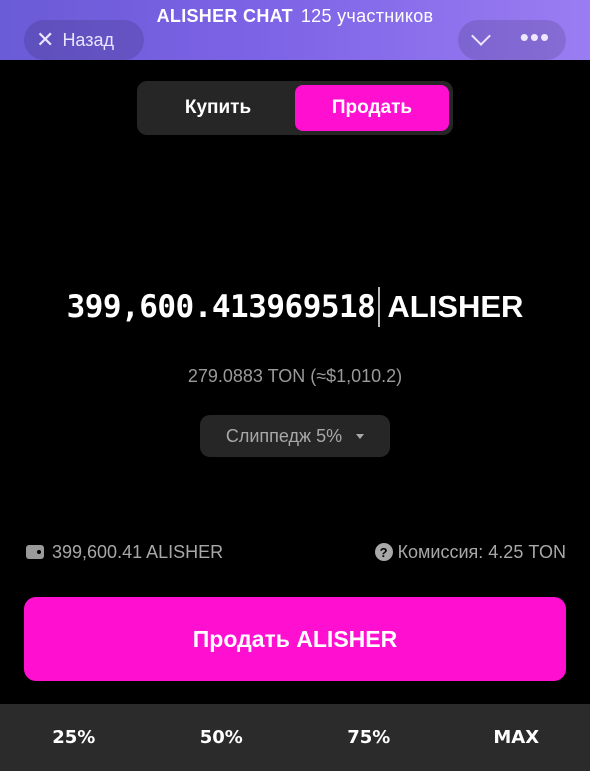  I want to click on buy-sell-toggle: Купить Продать, so click(295, 108).